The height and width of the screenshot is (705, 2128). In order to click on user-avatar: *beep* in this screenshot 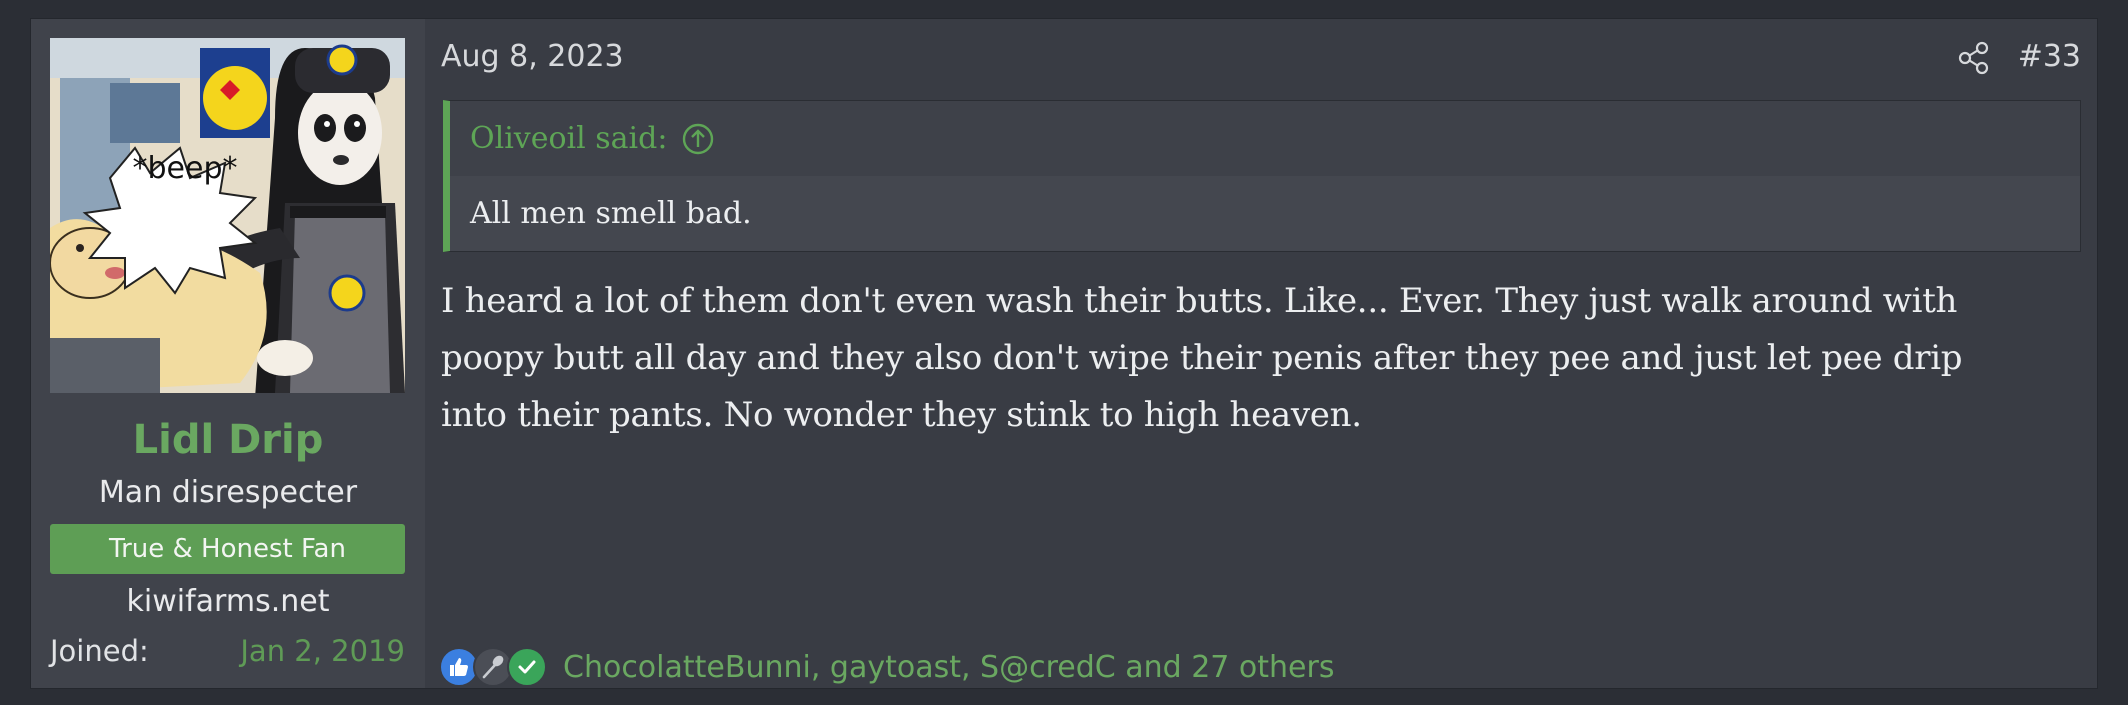, I will do `click(227, 215)`.